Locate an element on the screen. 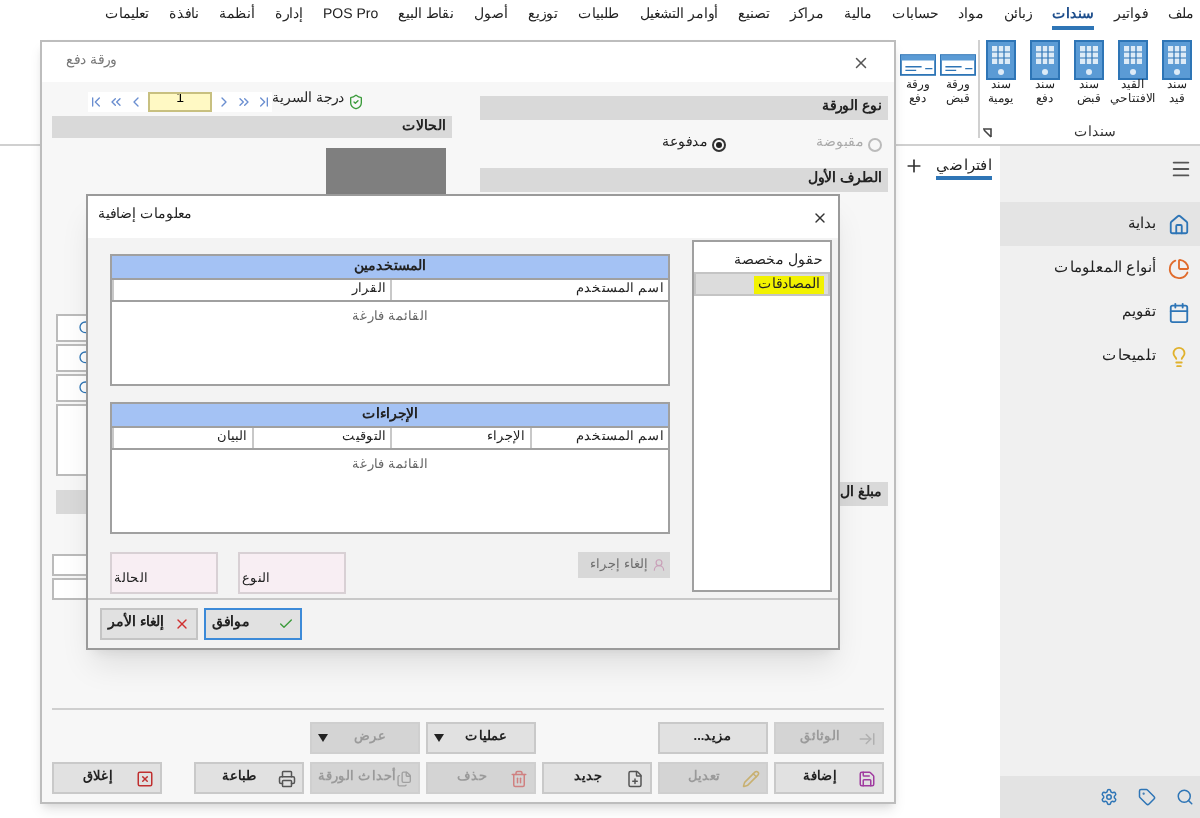 The image size is (1200, 818). lightbulb-icon is located at coordinates (1179, 356).